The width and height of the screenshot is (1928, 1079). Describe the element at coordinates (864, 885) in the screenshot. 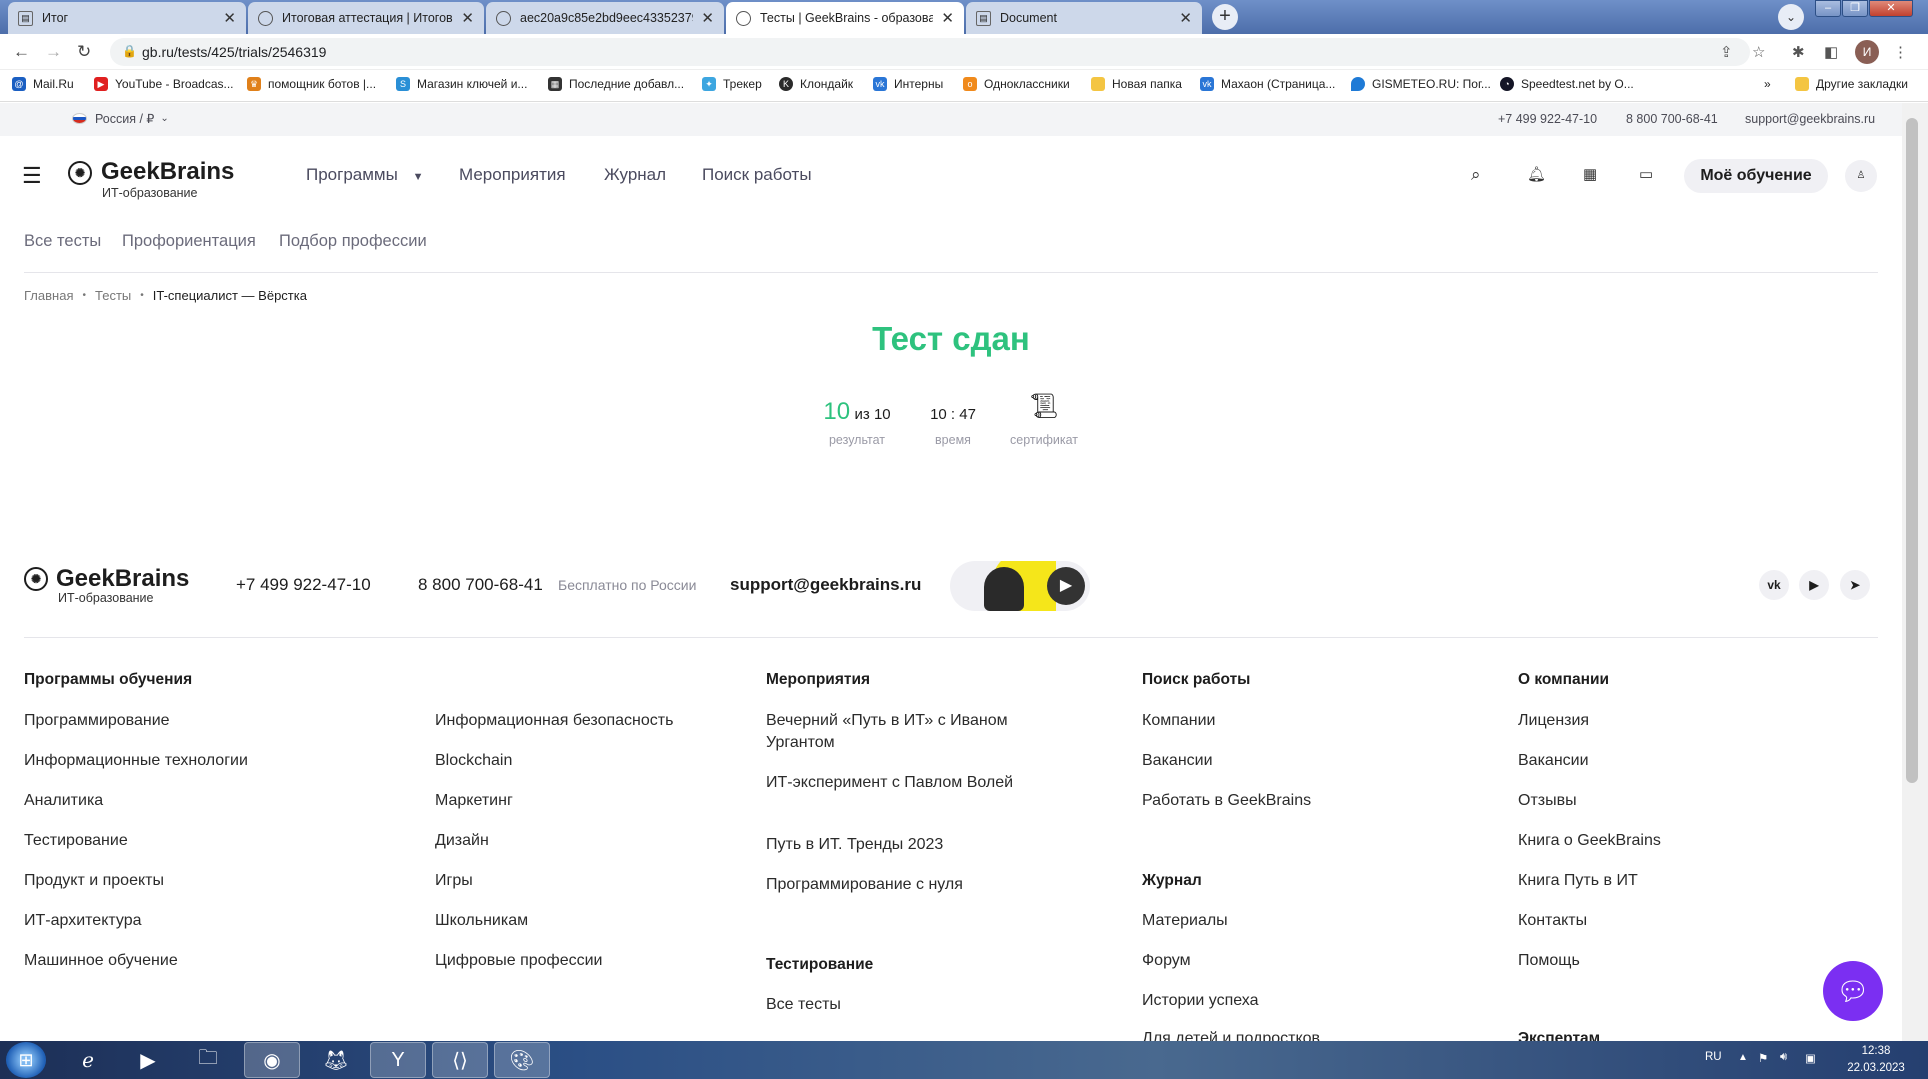

I see `footer-link: Программирование с нуля` at that location.